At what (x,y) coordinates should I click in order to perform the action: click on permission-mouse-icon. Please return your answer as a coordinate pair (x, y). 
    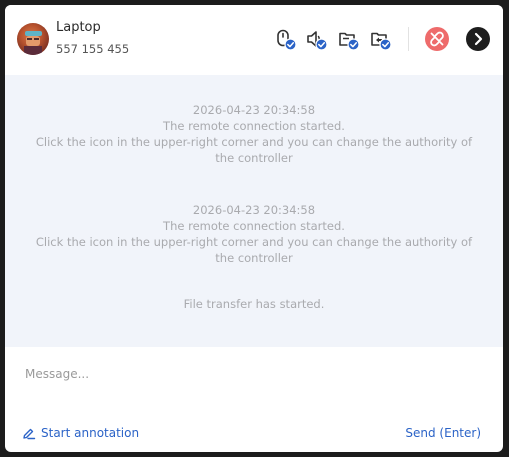
    Looking at the image, I should click on (286, 40).